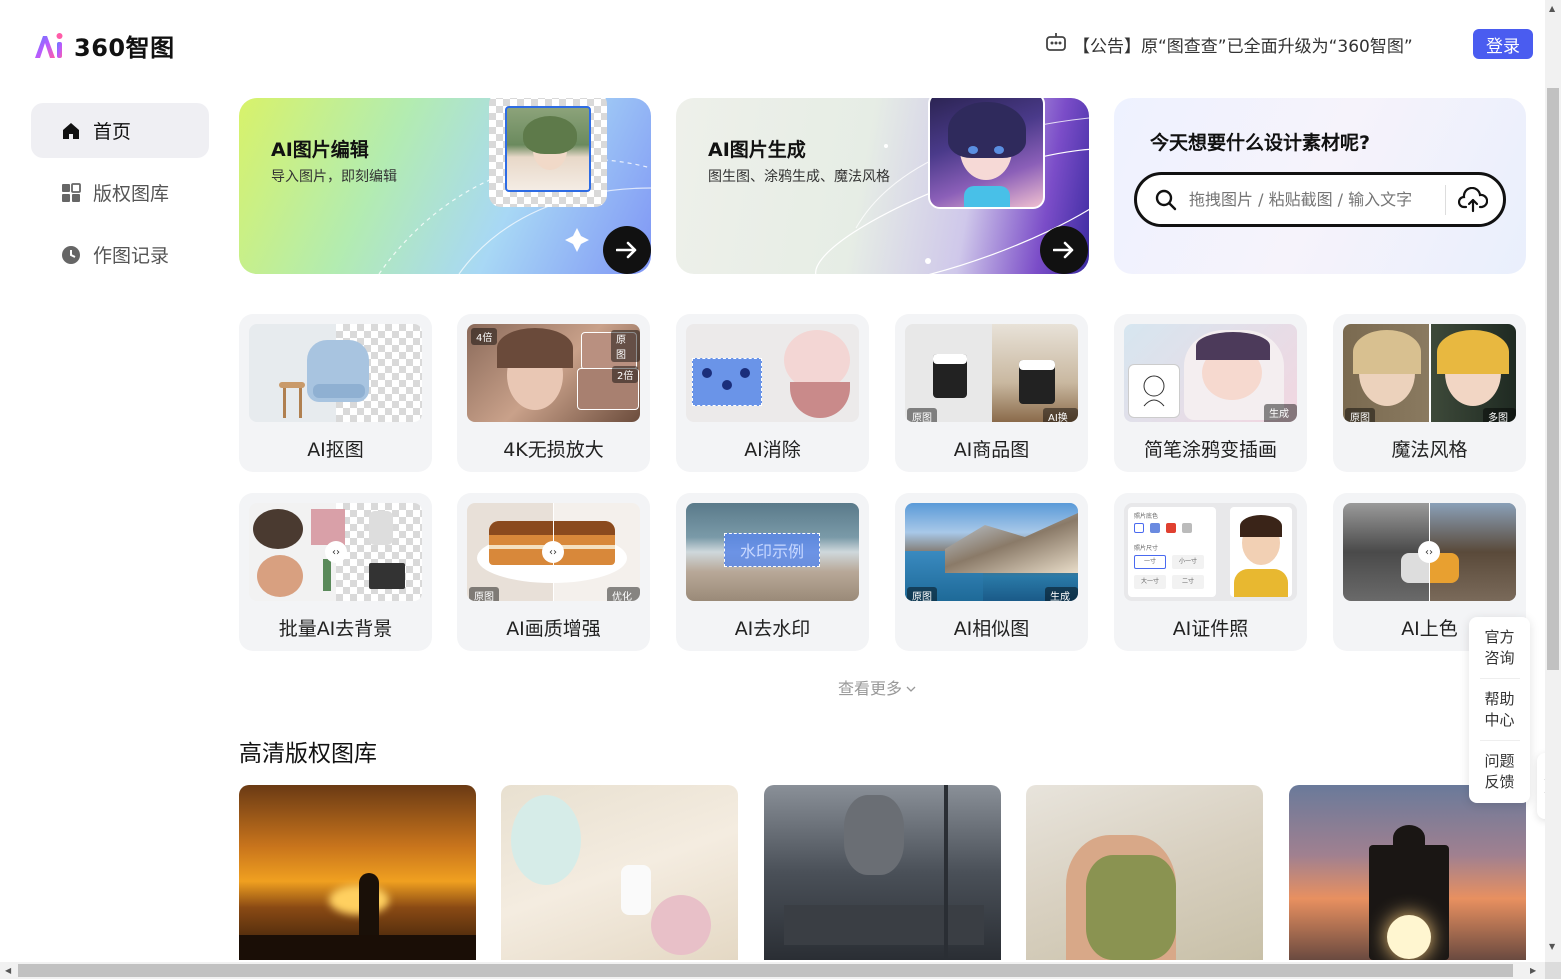 The image size is (1561, 979). I want to click on gallery-photo-nature-woman, so click(1144, 872).